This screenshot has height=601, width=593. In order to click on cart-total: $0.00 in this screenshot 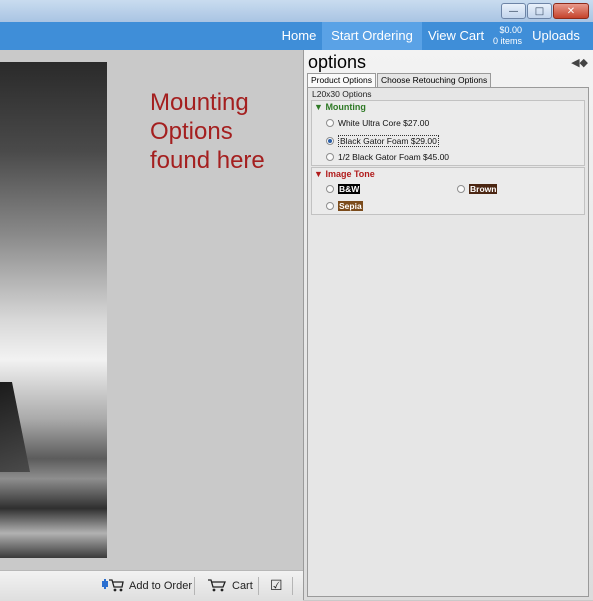, I will do `click(510, 30)`.